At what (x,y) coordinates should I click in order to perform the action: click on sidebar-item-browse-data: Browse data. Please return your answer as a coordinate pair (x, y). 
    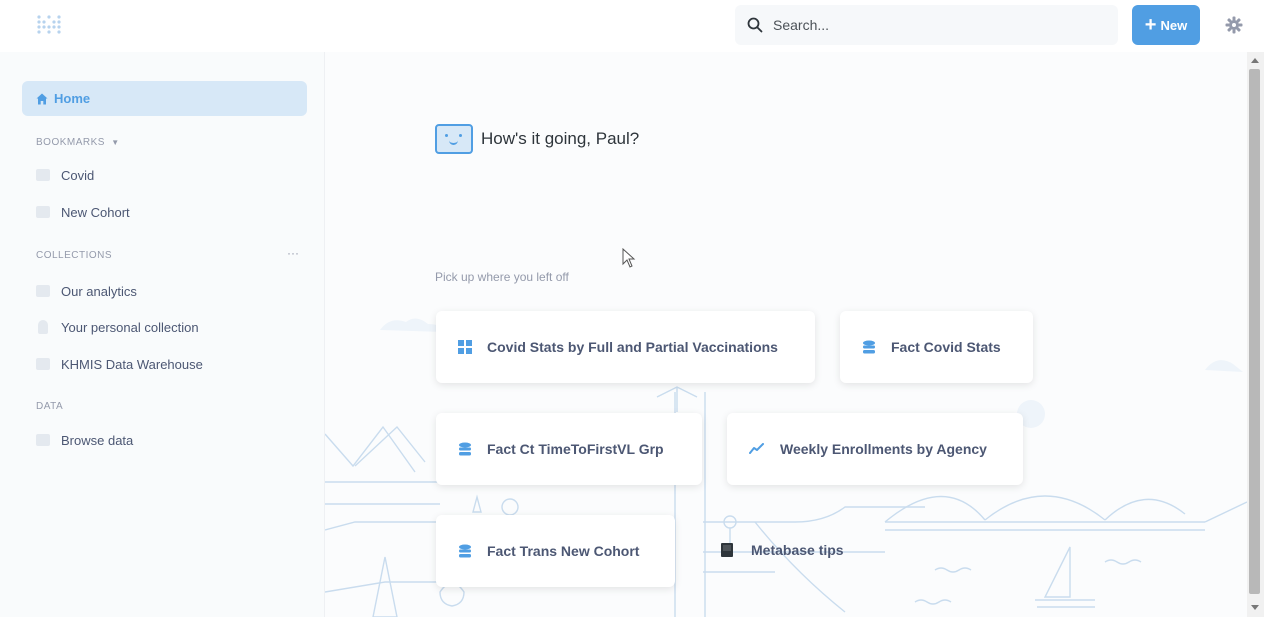
    Looking at the image, I should click on (84, 440).